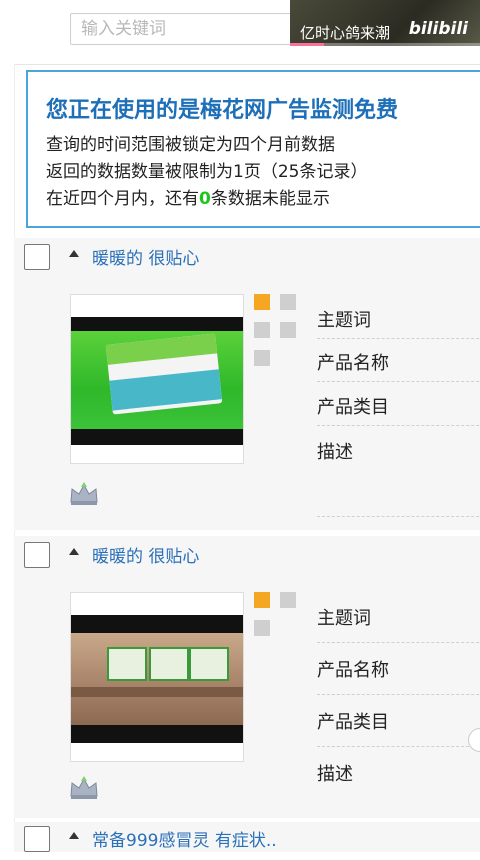  Describe the element at coordinates (270, 199) in the screenshot. I see `notice-line-3-suffix: 条数据未能显示` at that location.